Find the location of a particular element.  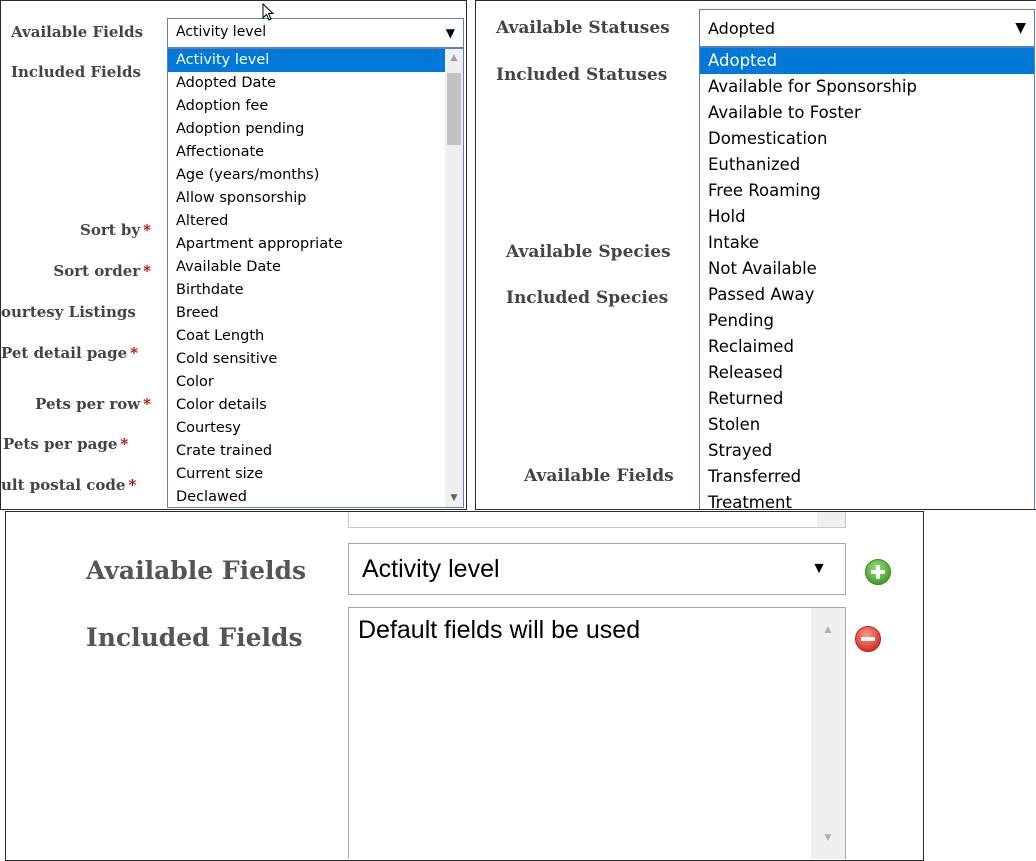

dropdown-option: Cold sensitive is located at coordinates (306, 359).